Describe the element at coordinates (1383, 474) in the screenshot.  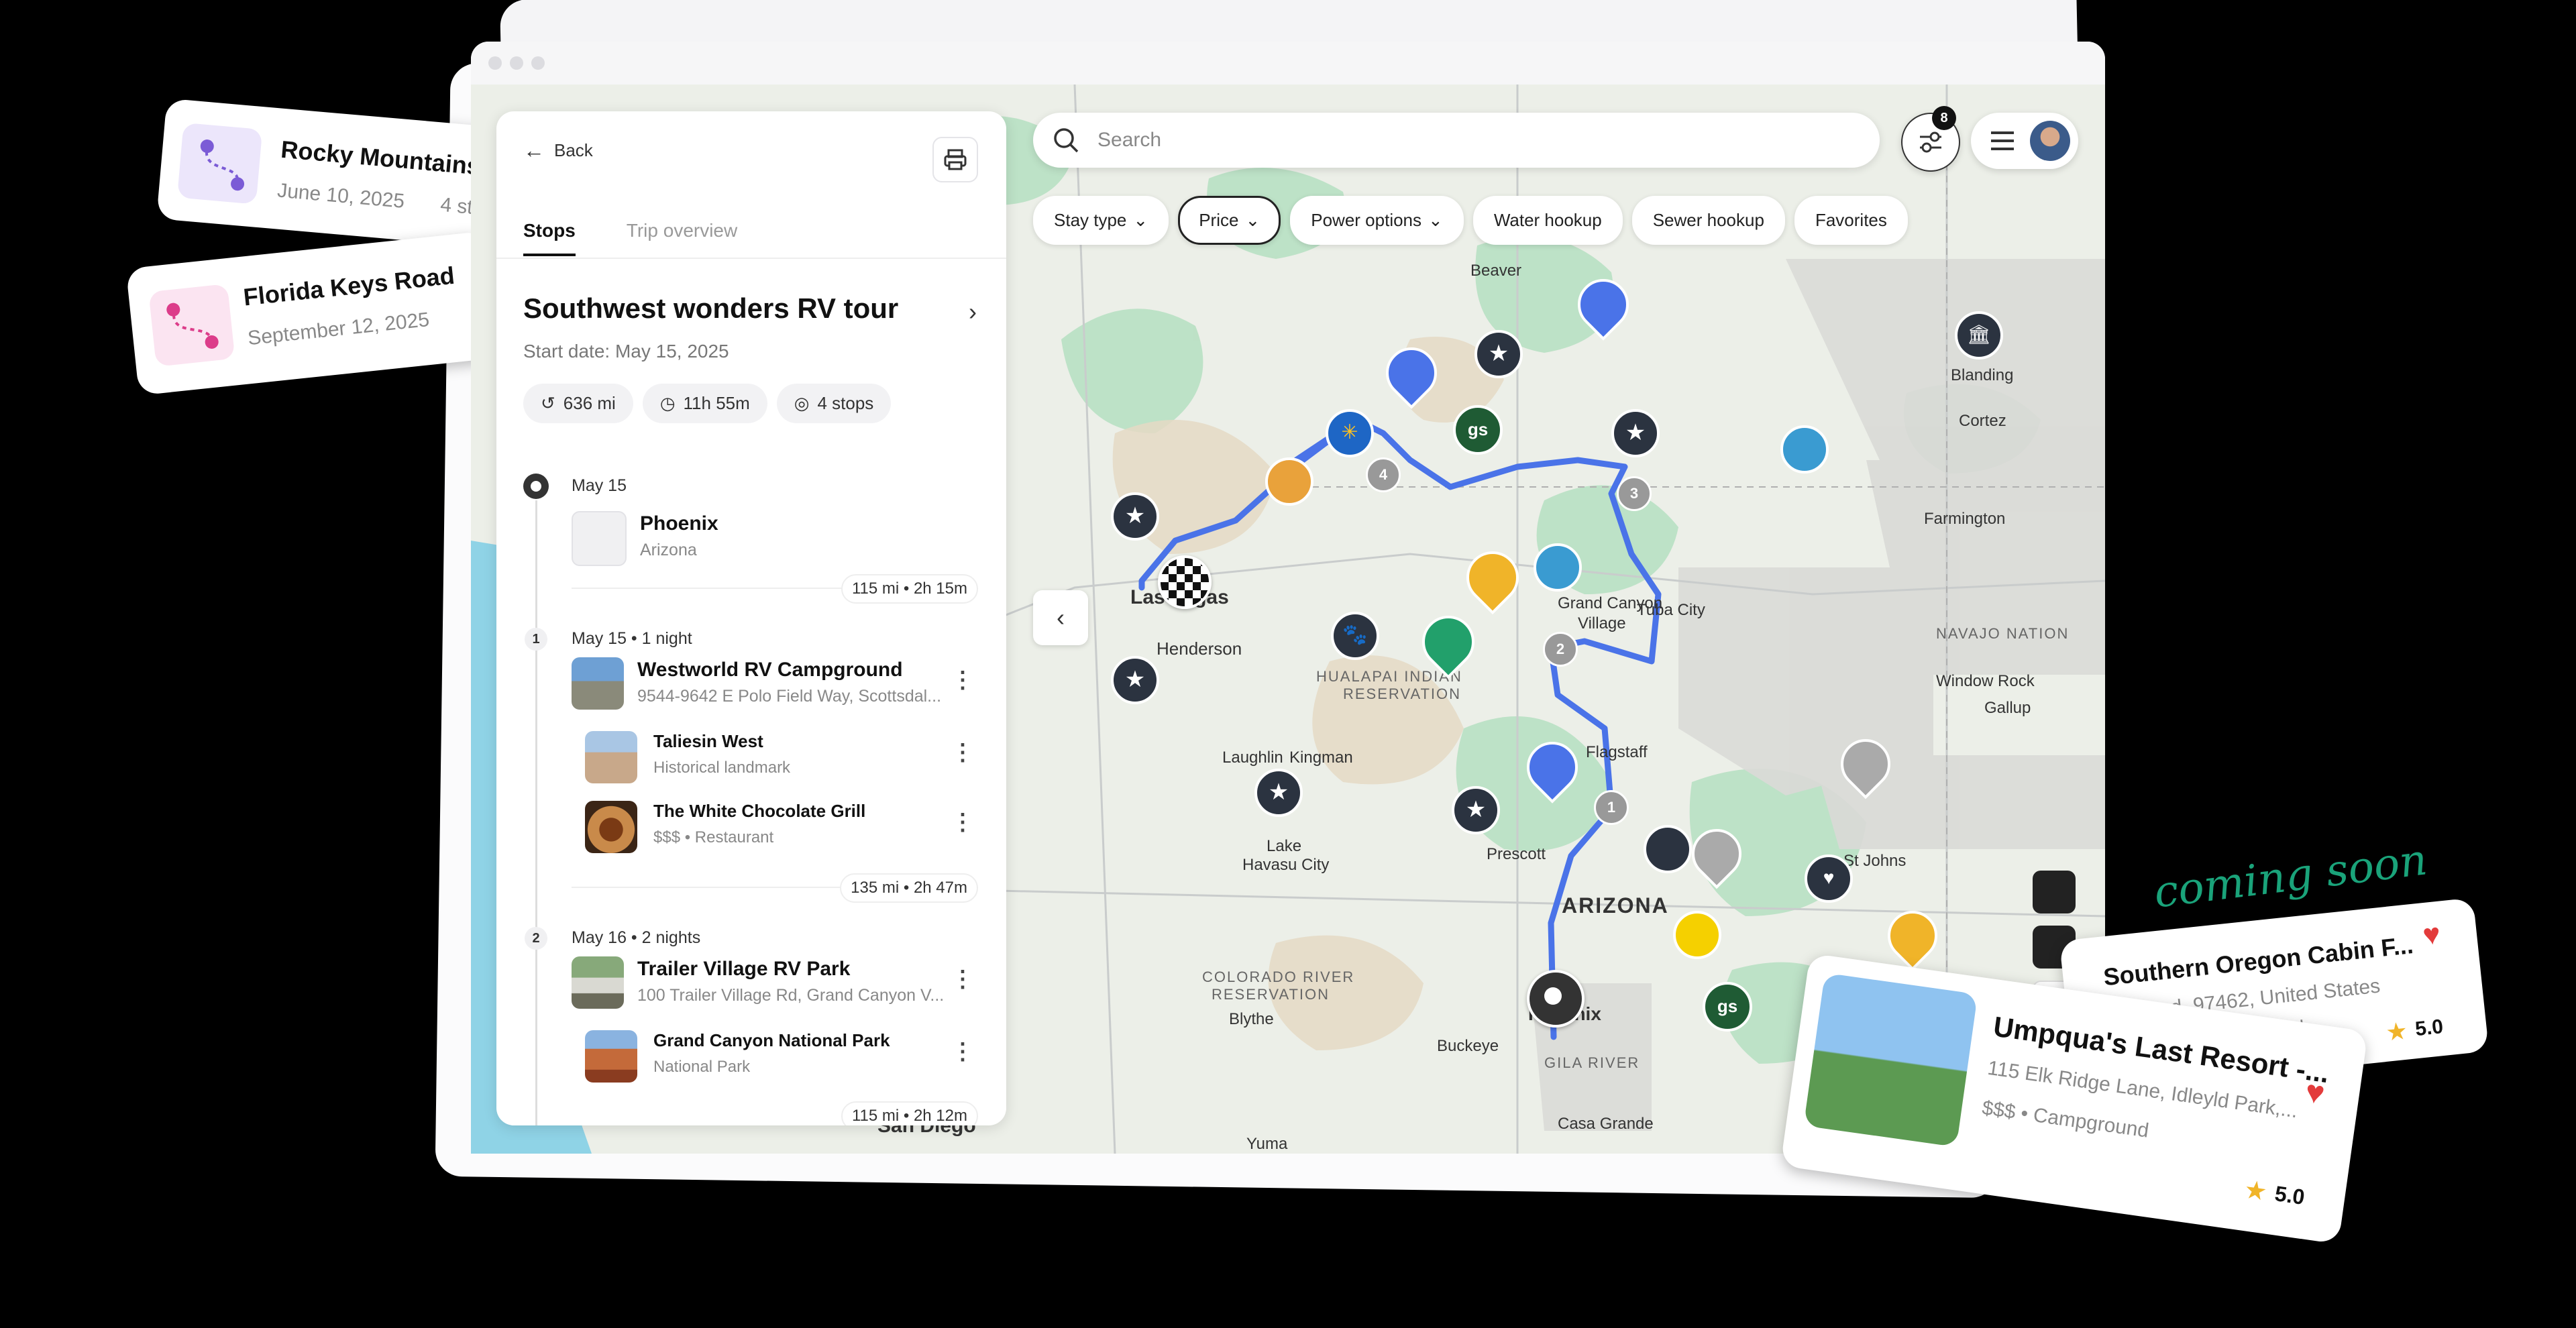
I see `route-stop-marker: 4` at that location.